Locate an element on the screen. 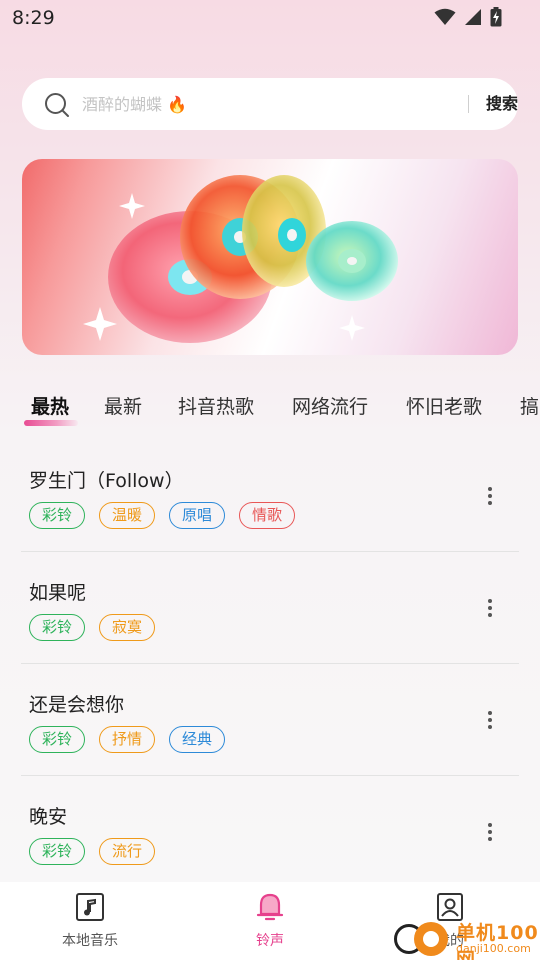 This screenshot has height=960, width=540. search-input is located at coordinates (262, 104).